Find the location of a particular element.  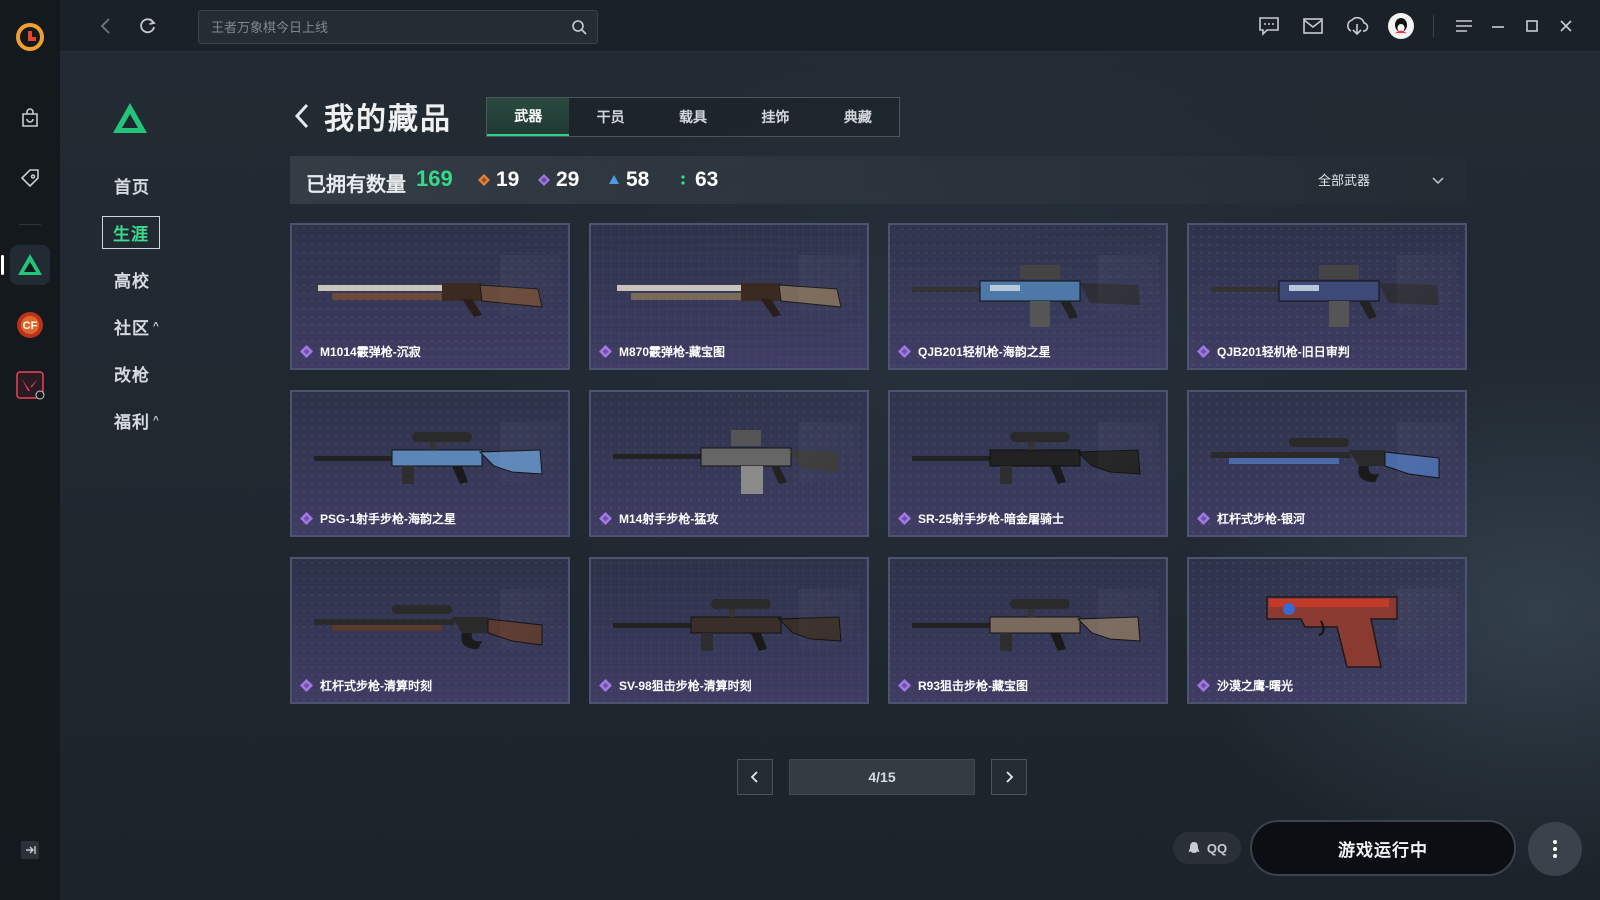

sidebar-item-label: 生涯 is located at coordinates (131, 232).